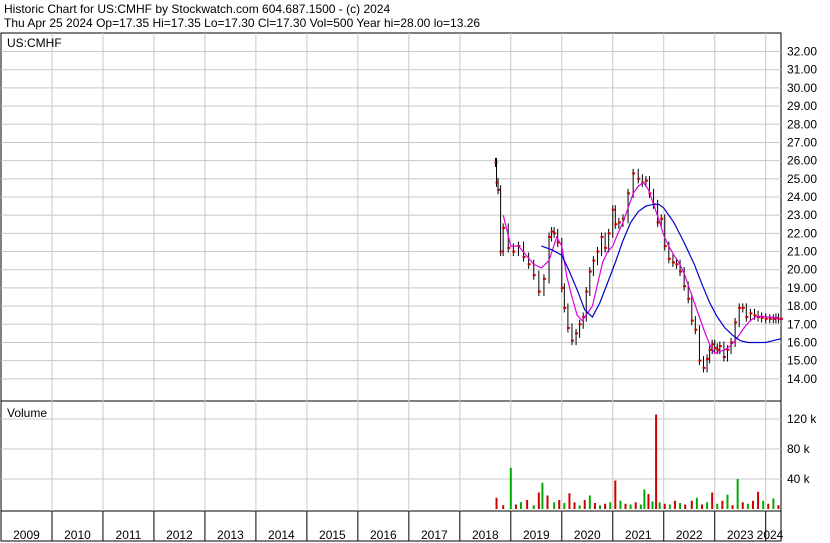 The height and width of the screenshot is (543, 830). Describe the element at coordinates (802, 342) in the screenshot. I see `price-y-tick-label: 16.00` at that location.